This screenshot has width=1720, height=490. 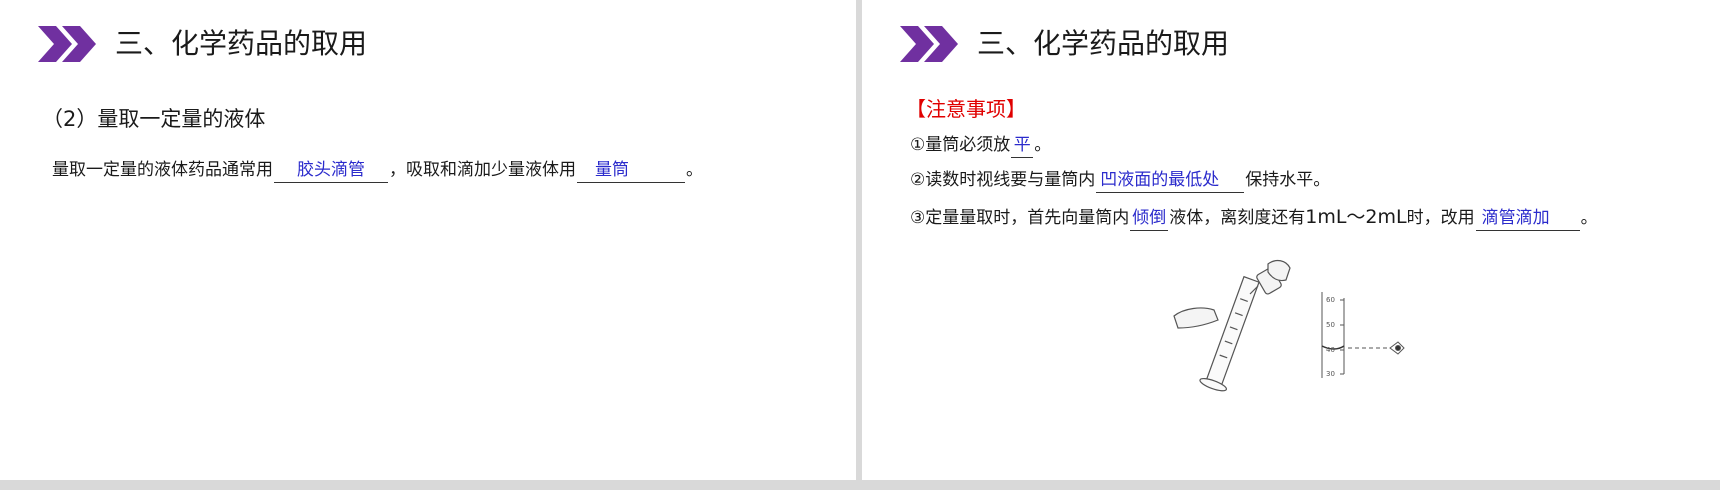 I want to click on answer-blank: 平, so click(x=1022, y=146).